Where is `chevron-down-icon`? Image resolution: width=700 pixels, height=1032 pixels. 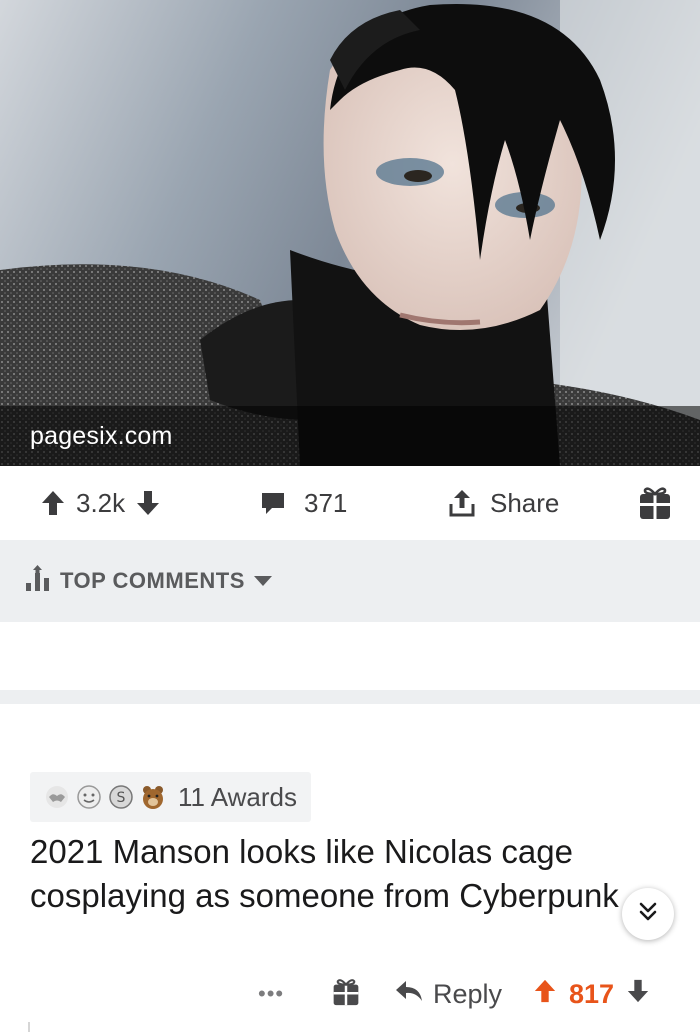 chevron-down-icon is located at coordinates (263, 581).